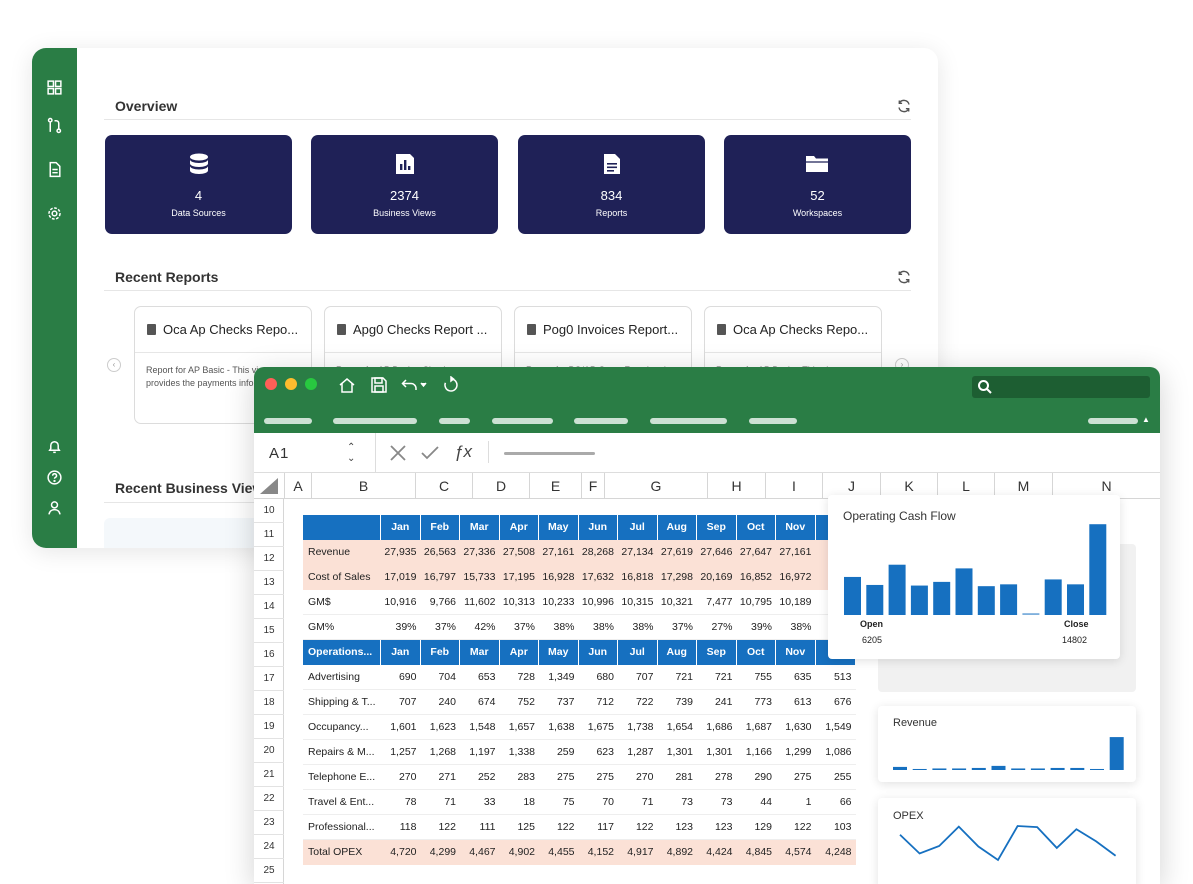  What do you see at coordinates (756, 627) in the screenshot?
I see `value-cell: 39%` at bounding box center [756, 627].